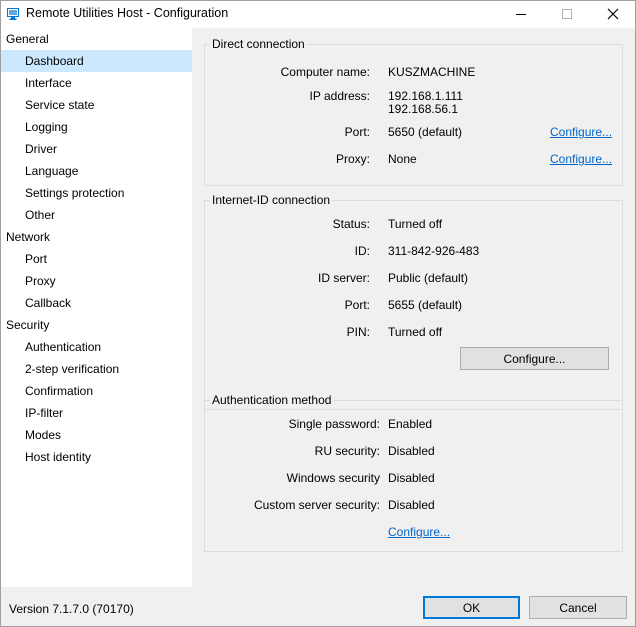 The width and height of the screenshot is (636, 627). What do you see at coordinates (432, 72) in the screenshot?
I see `computer-name-value: KUSZMACHINE` at bounding box center [432, 72].